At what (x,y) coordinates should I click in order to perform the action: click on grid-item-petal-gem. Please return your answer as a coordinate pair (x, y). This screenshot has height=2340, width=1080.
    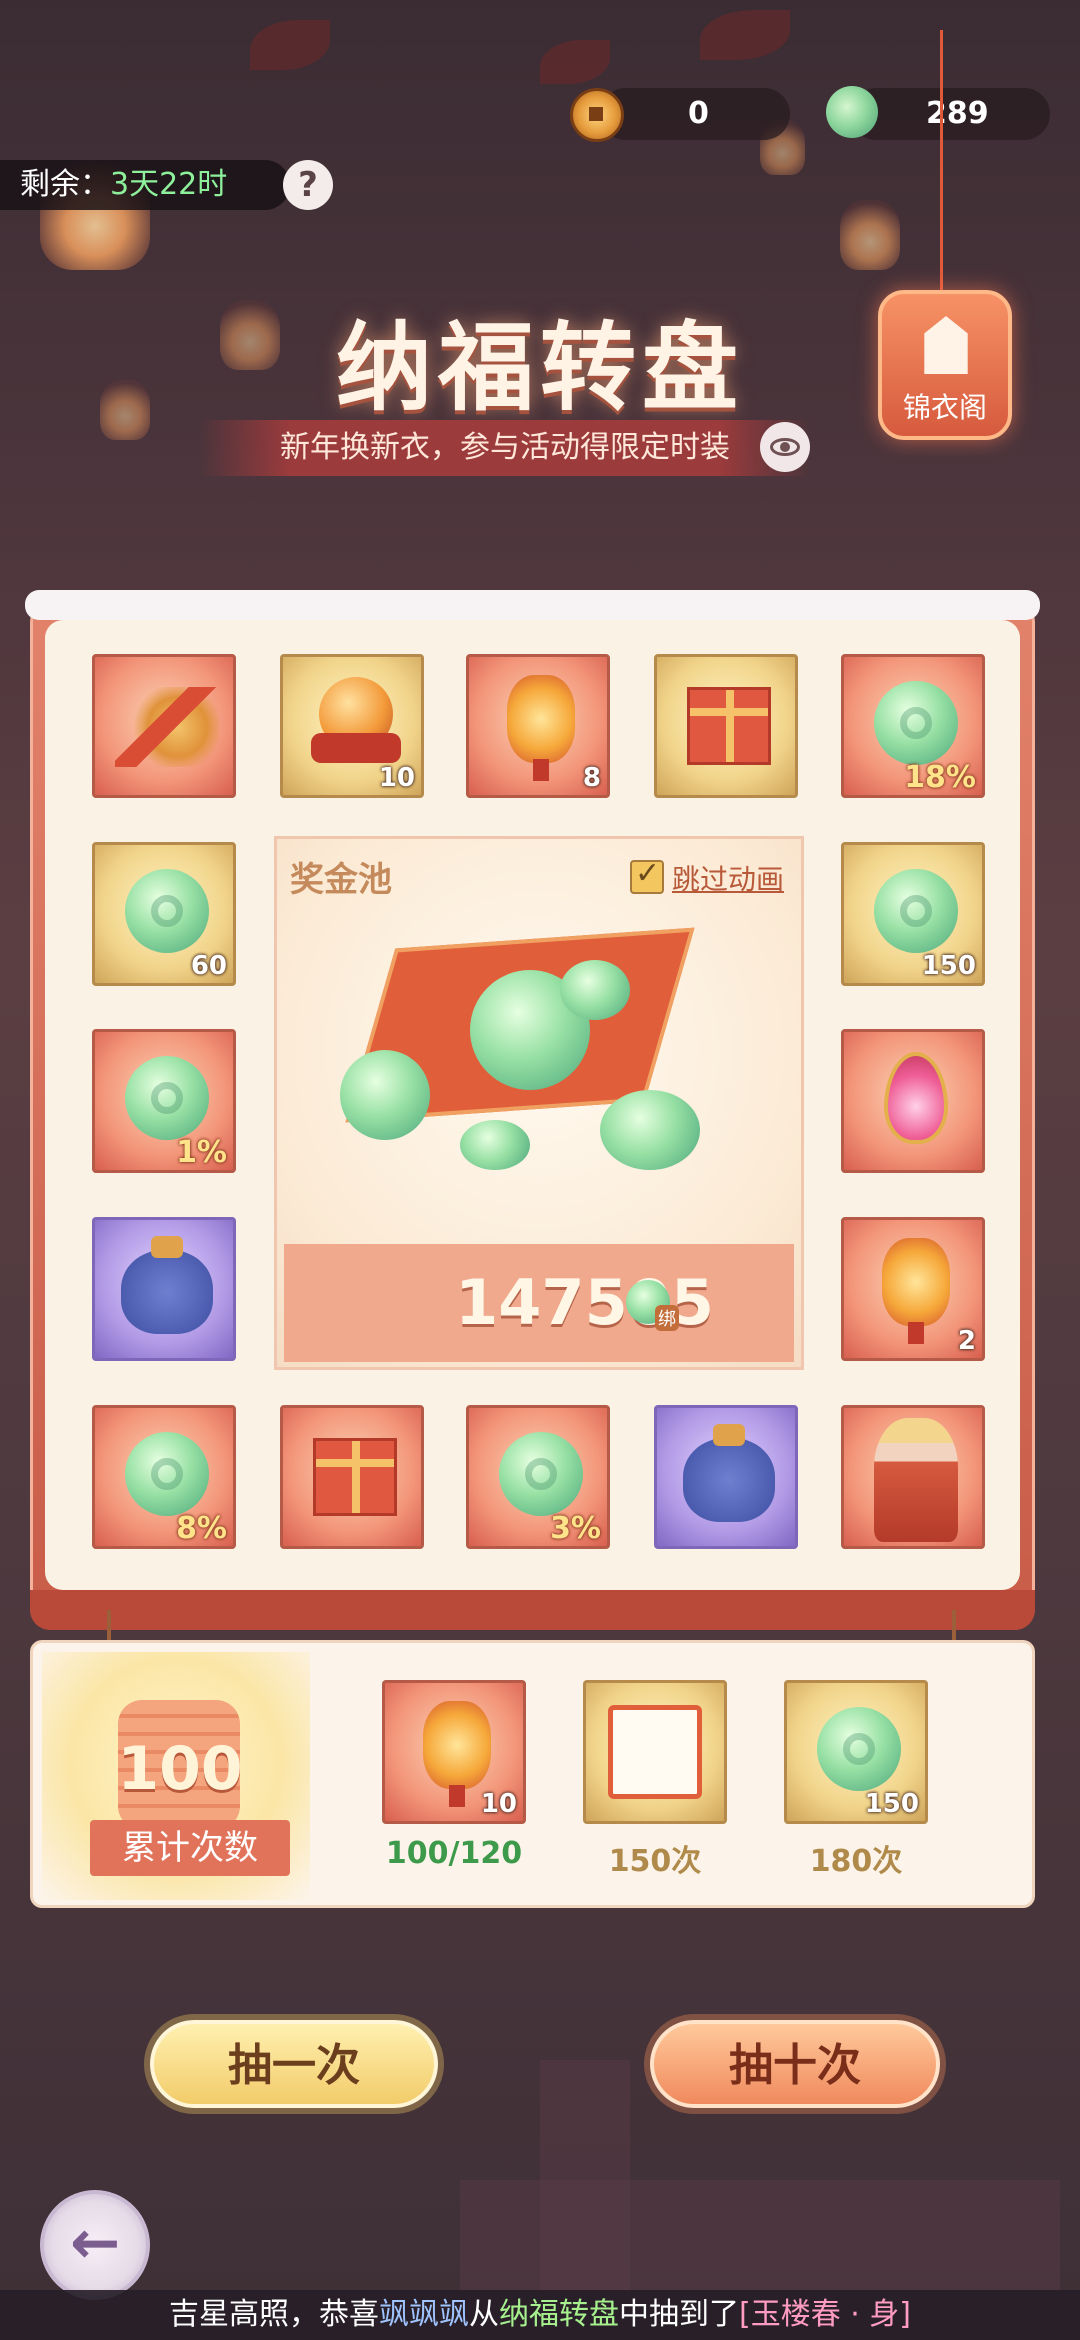
    Looking at the image, I should click on (913, 1101).